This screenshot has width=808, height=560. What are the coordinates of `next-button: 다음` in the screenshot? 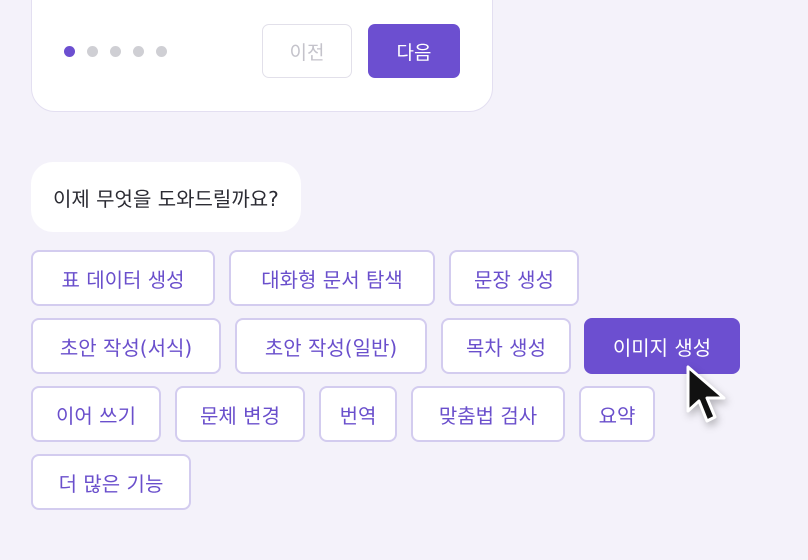 It's located at (414, 51).